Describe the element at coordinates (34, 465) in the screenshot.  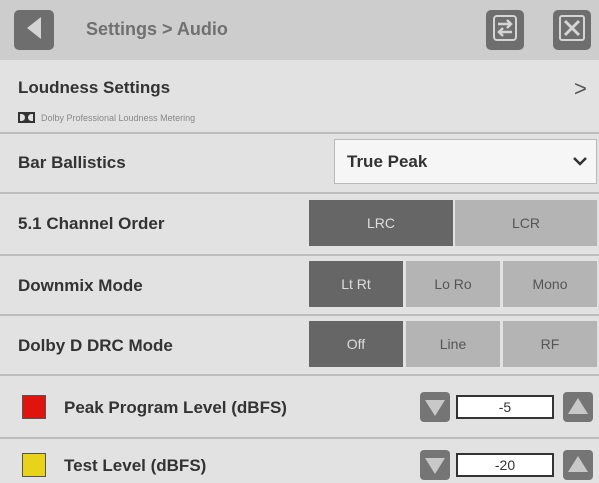
I see `test-level-color-swatch` at that location.